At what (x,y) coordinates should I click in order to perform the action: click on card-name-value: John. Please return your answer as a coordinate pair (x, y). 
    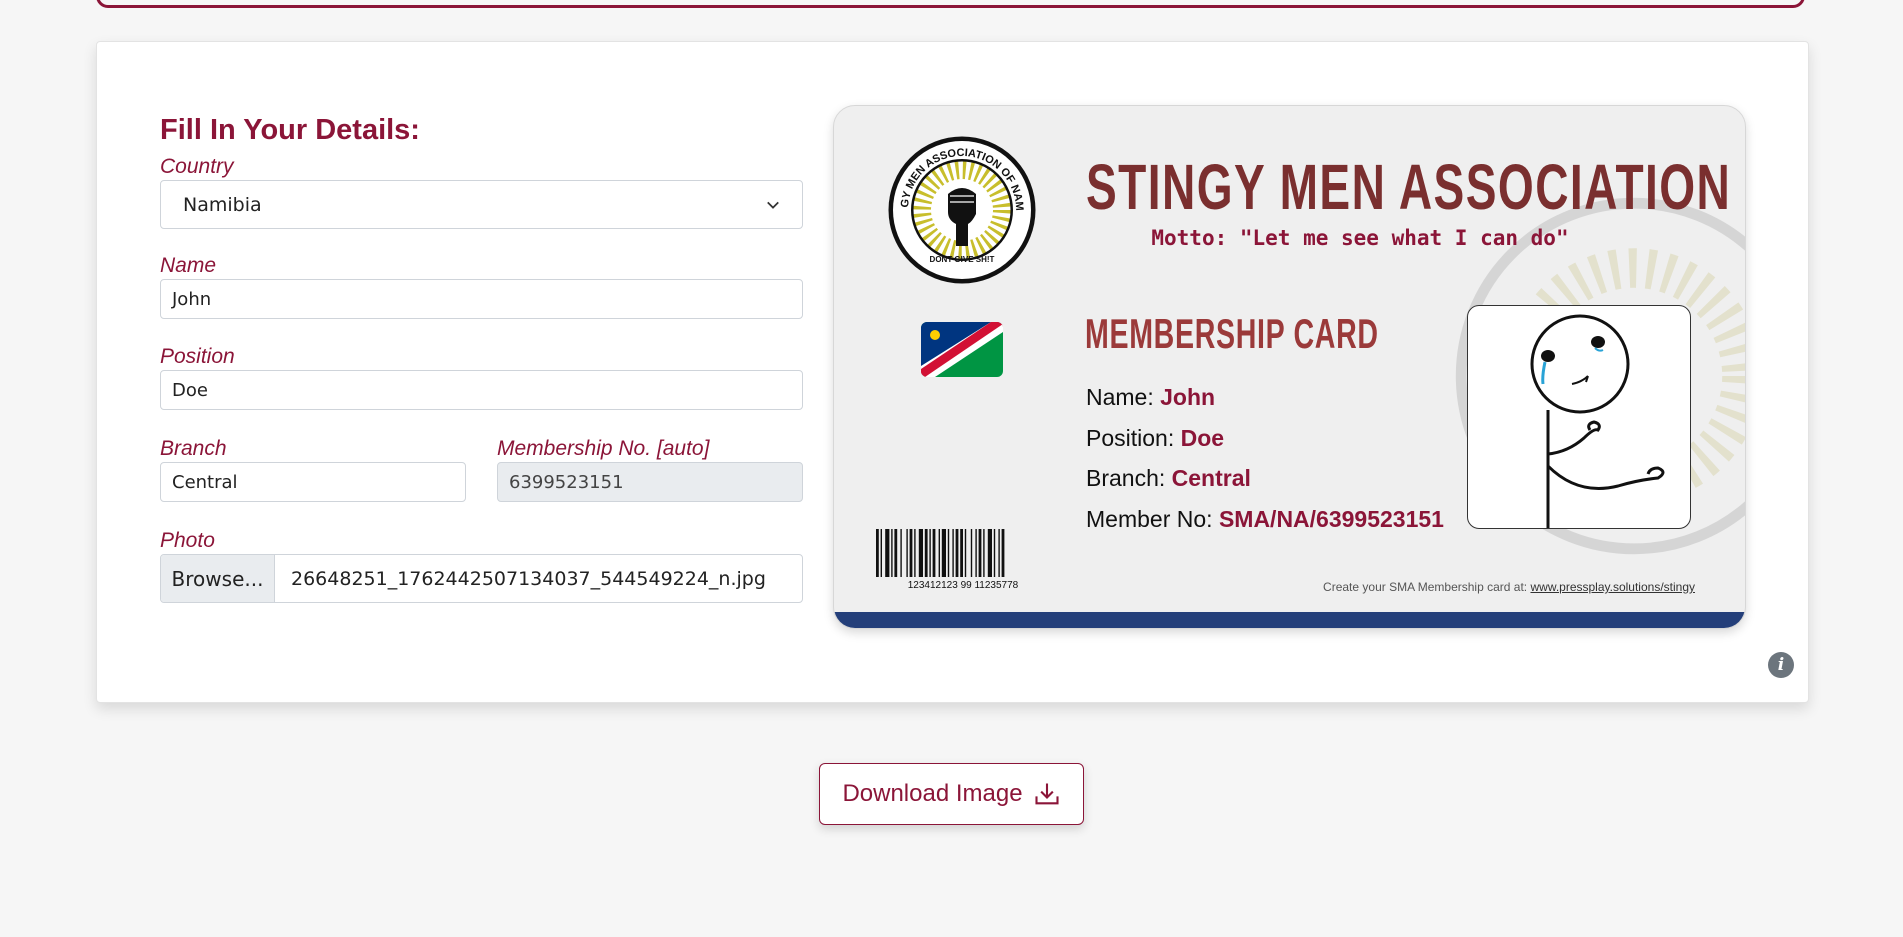
    Looking at the image, I should click on (1188, 397).